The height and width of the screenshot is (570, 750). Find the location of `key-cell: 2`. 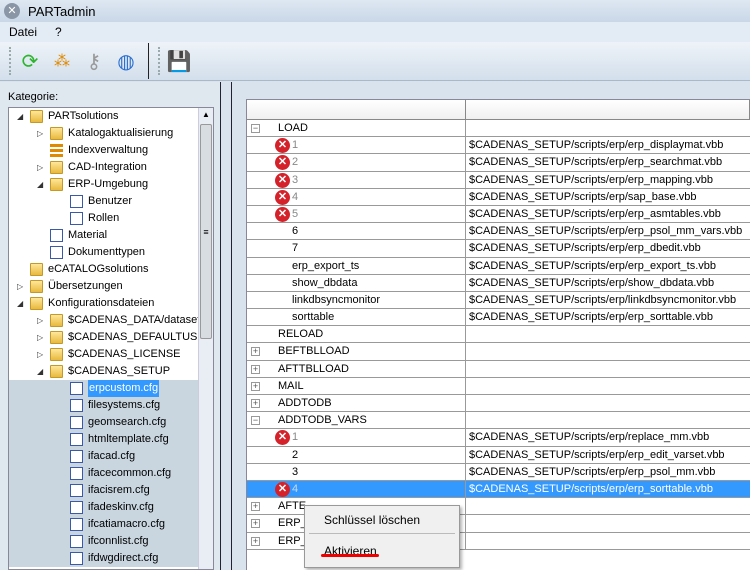

key-cell: 2 is located at coordinates (356, 454).